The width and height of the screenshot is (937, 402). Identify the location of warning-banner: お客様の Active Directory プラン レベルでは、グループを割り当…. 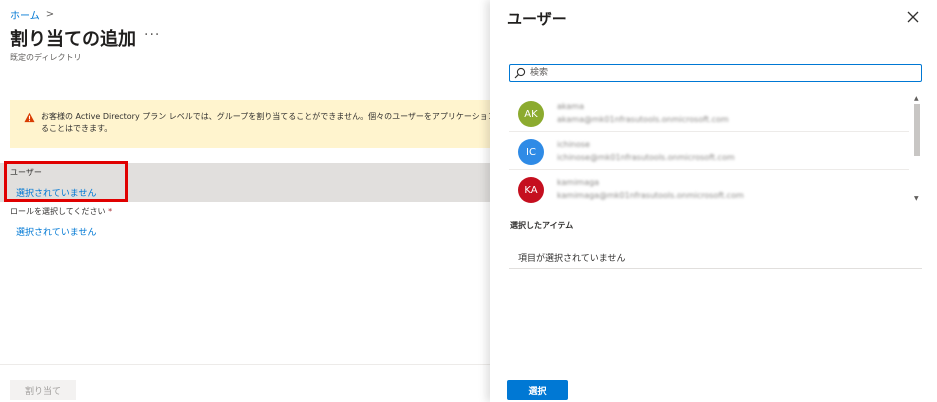
(250, 124).